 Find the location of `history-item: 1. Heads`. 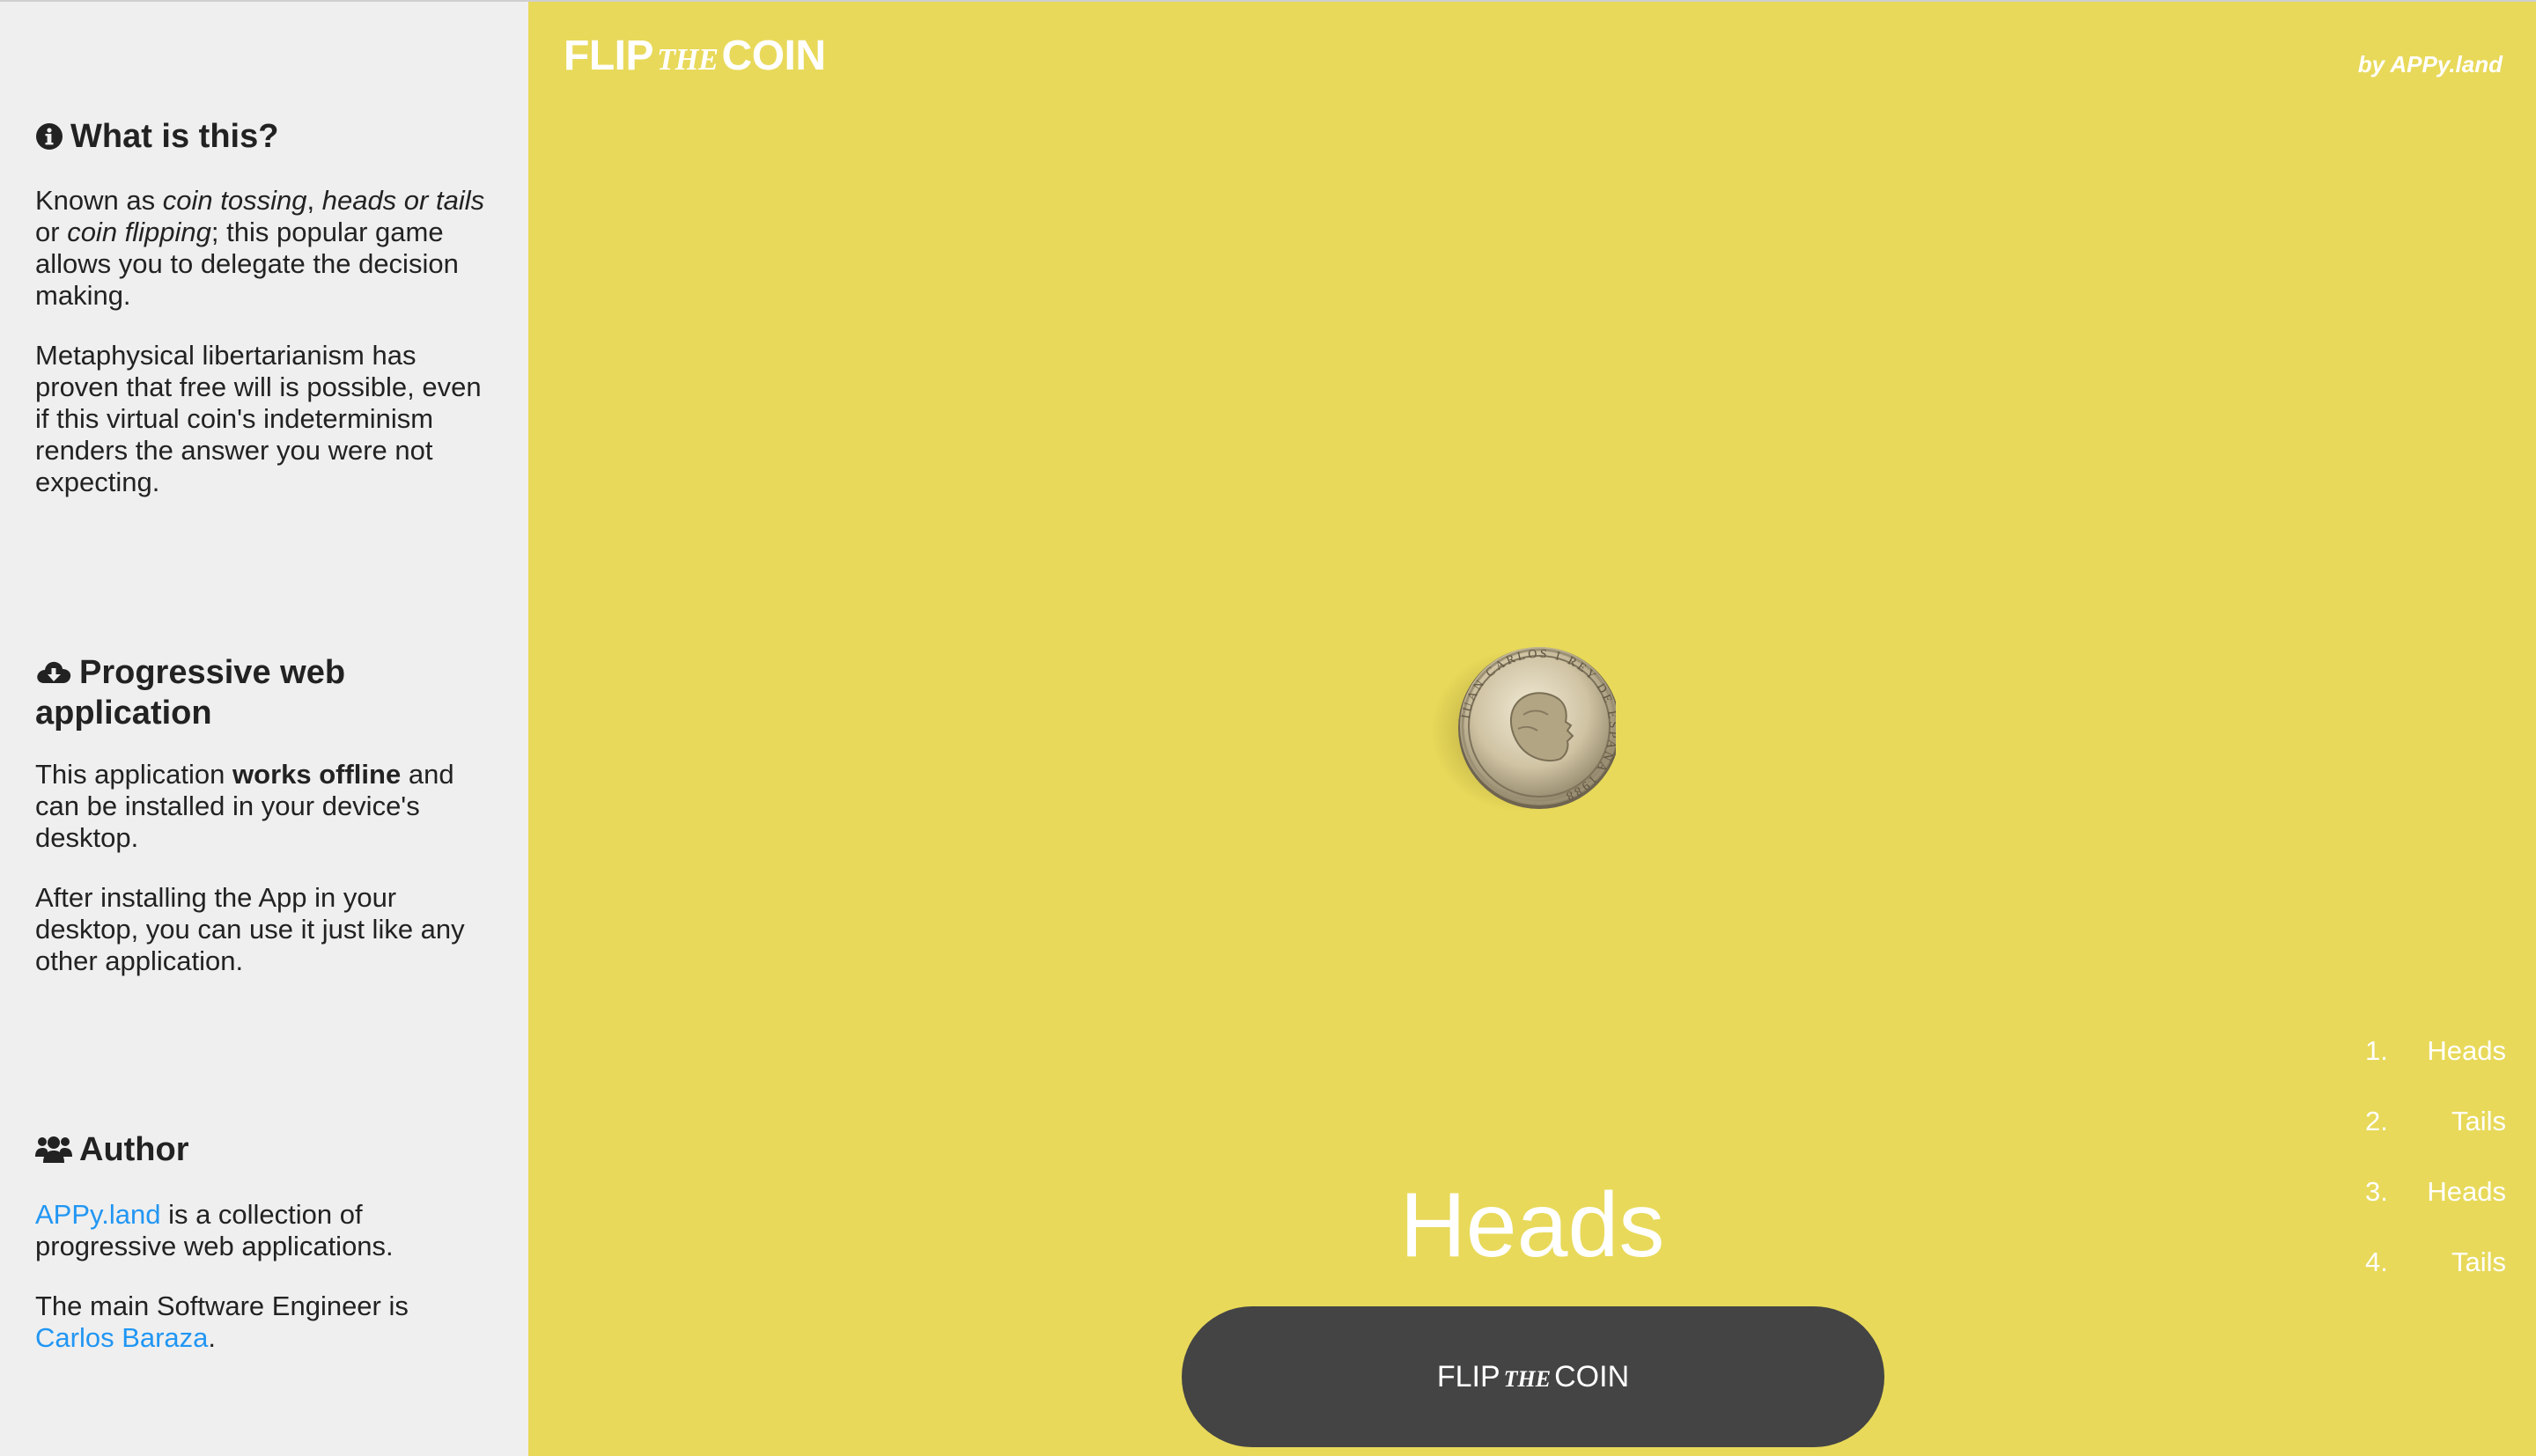

history-item: 1. Heads is located at coordinates (2435, 1051).